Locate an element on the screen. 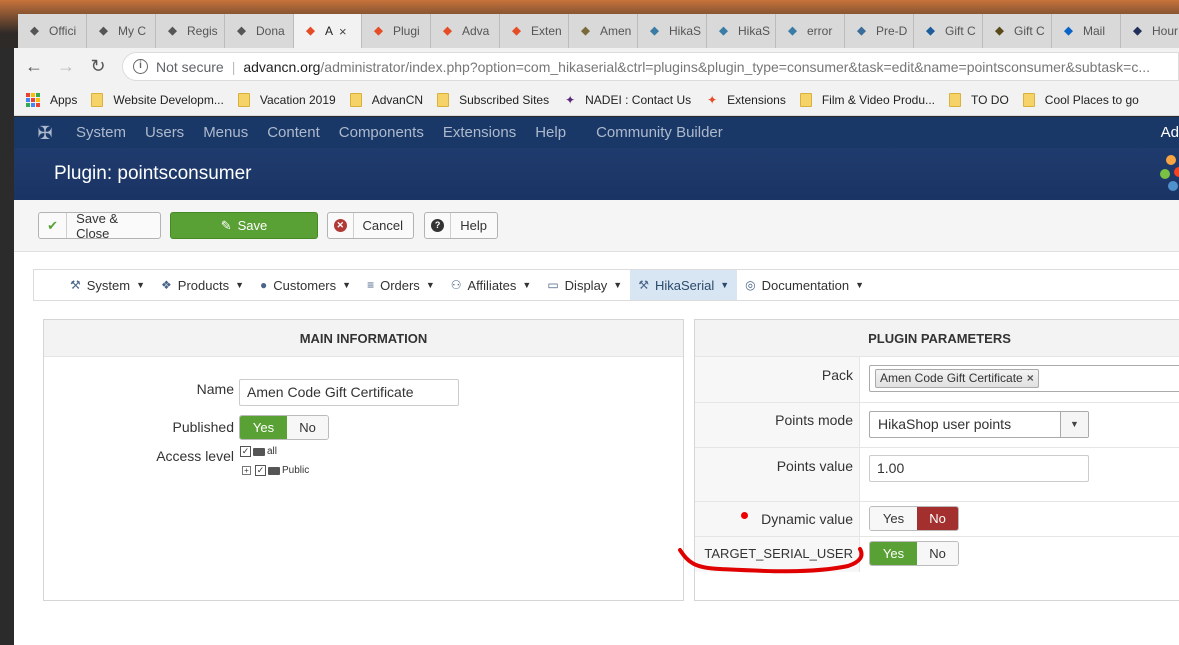 This screenshot has width=1179, height=645. hikaserial-menu-item: ⚇ Affiliates ▼ is located at coordinates (491, 285).